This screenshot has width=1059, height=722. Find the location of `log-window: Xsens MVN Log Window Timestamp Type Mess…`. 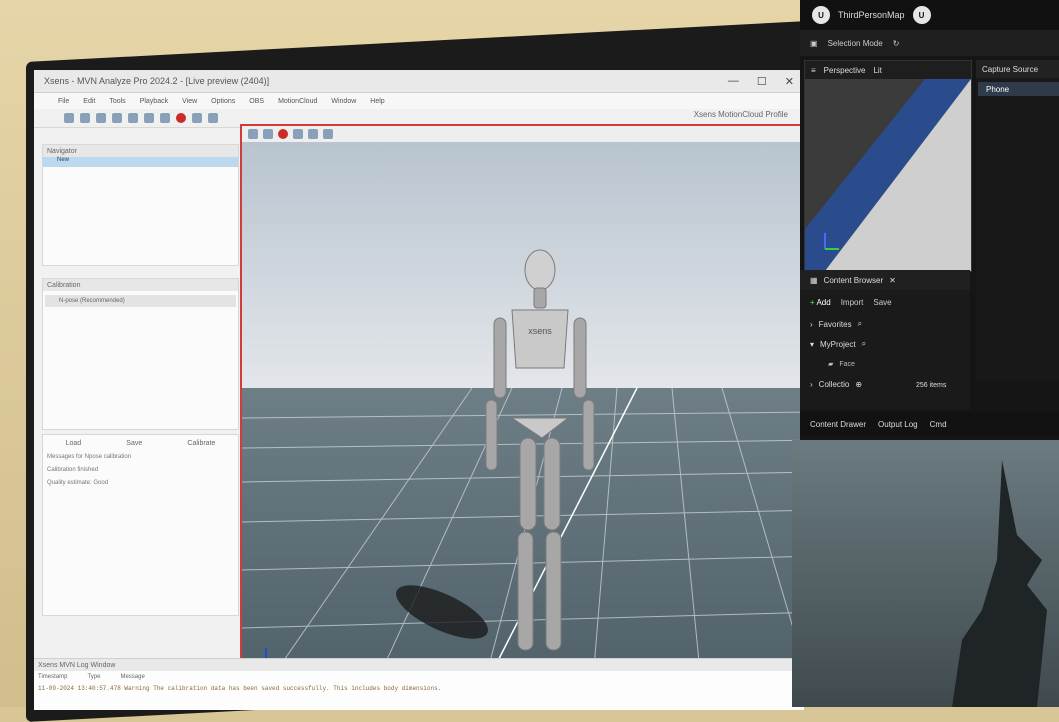

log-window: Xsens MVN Log Window Timestamp Type Mess… is located at coordinates (419, 684).